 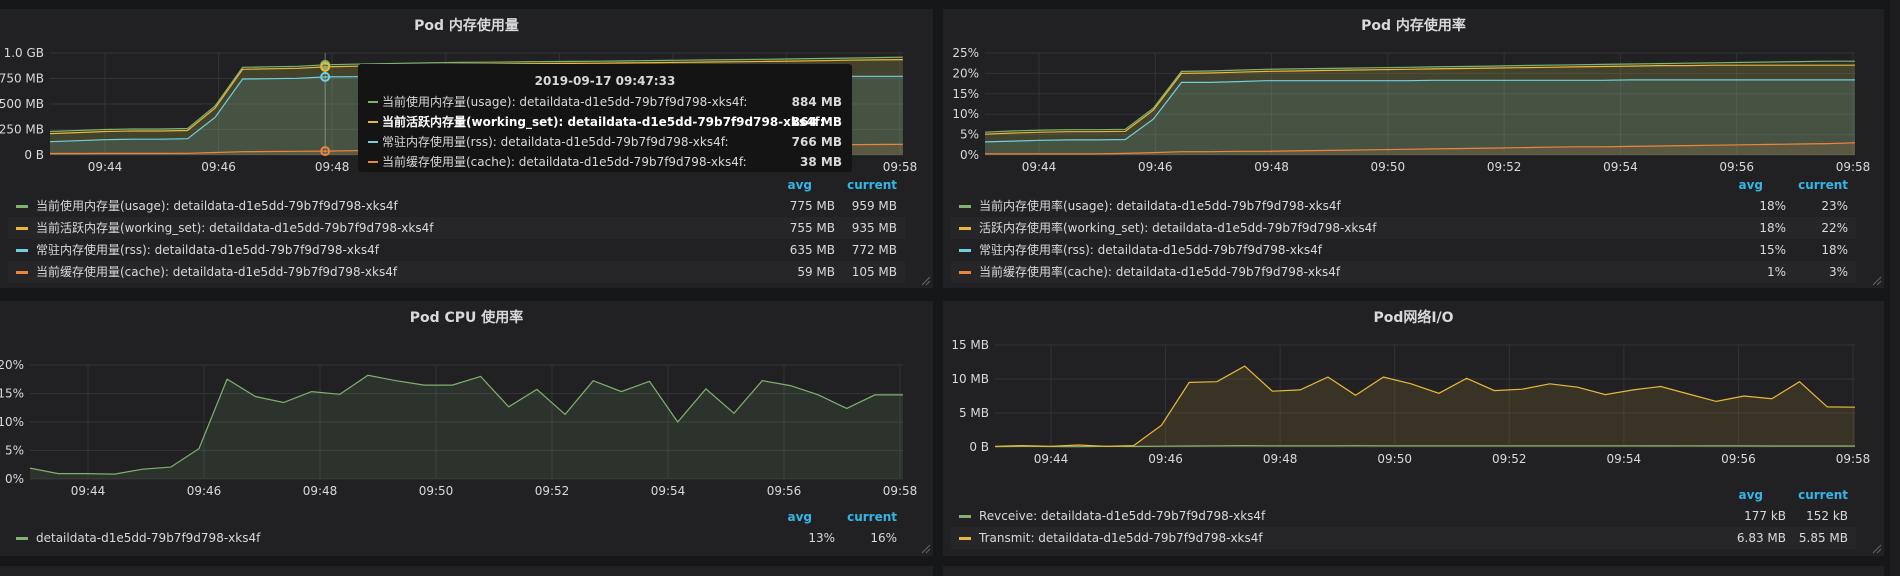 What do you see at coordinates (466, 571) in the screenshot?
I see `panel-next-left` at bounding box center [466, 571].